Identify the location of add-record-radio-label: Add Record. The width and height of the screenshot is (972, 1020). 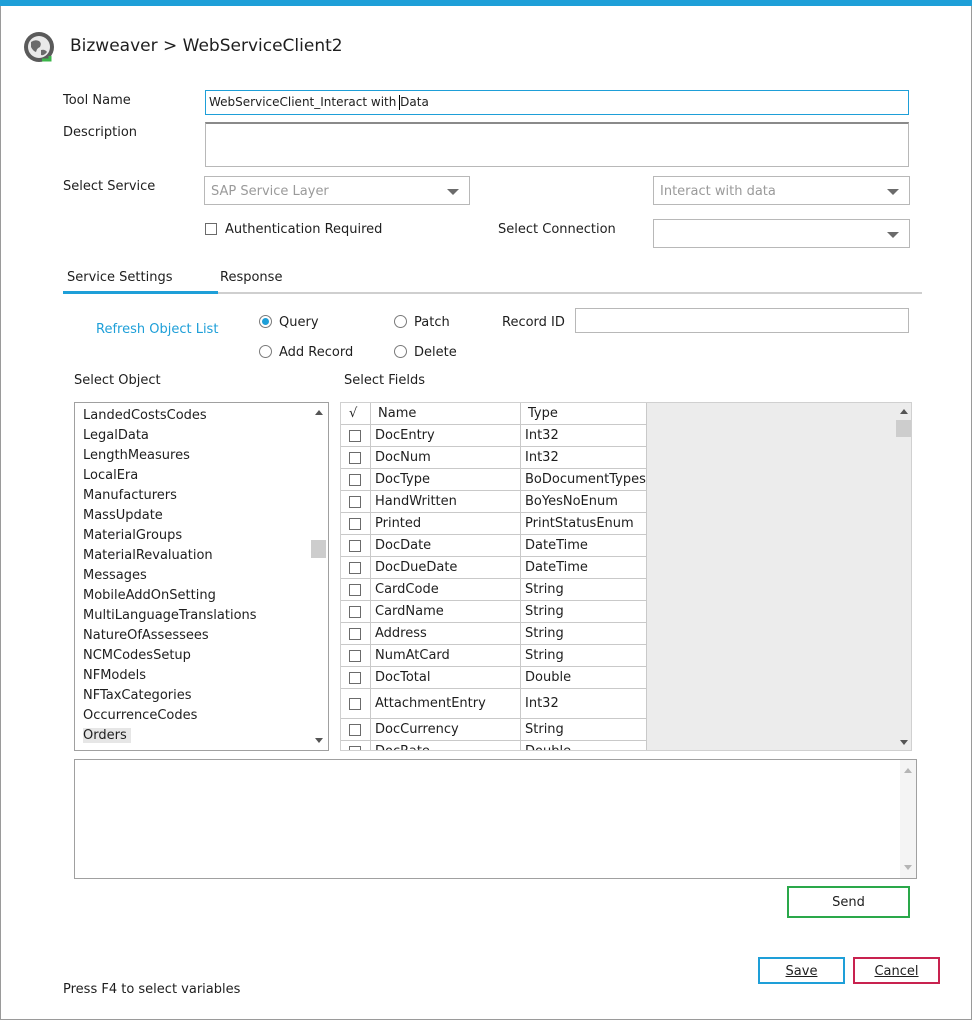
(316, 352).